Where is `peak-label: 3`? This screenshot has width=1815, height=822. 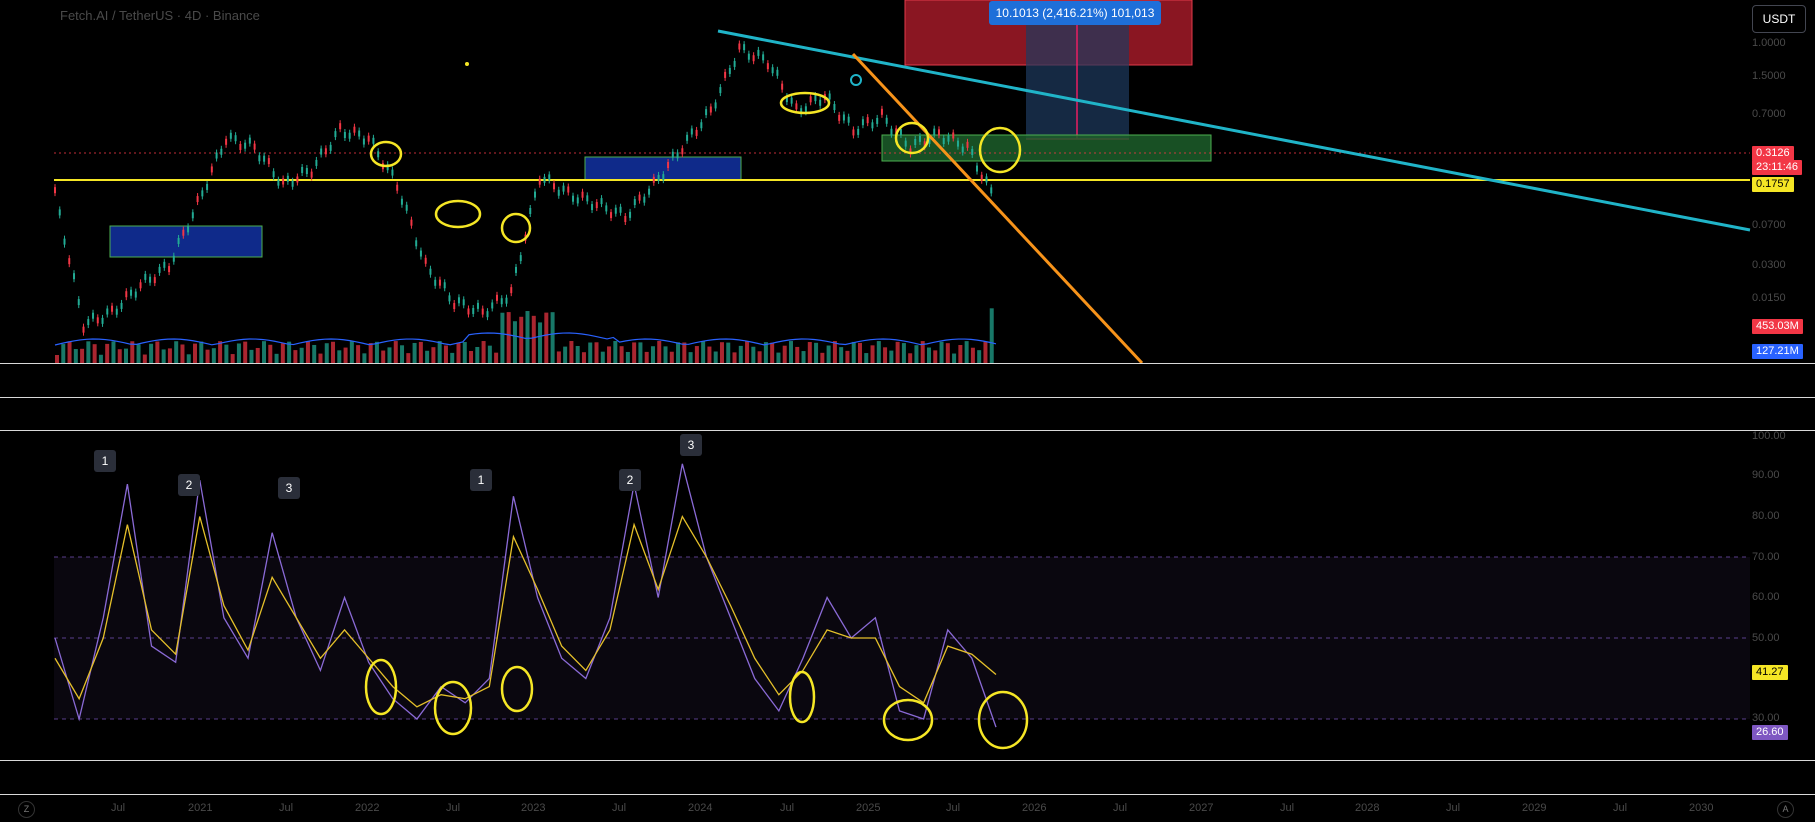
peak-label: 3 is located at coordinates (691, 445).